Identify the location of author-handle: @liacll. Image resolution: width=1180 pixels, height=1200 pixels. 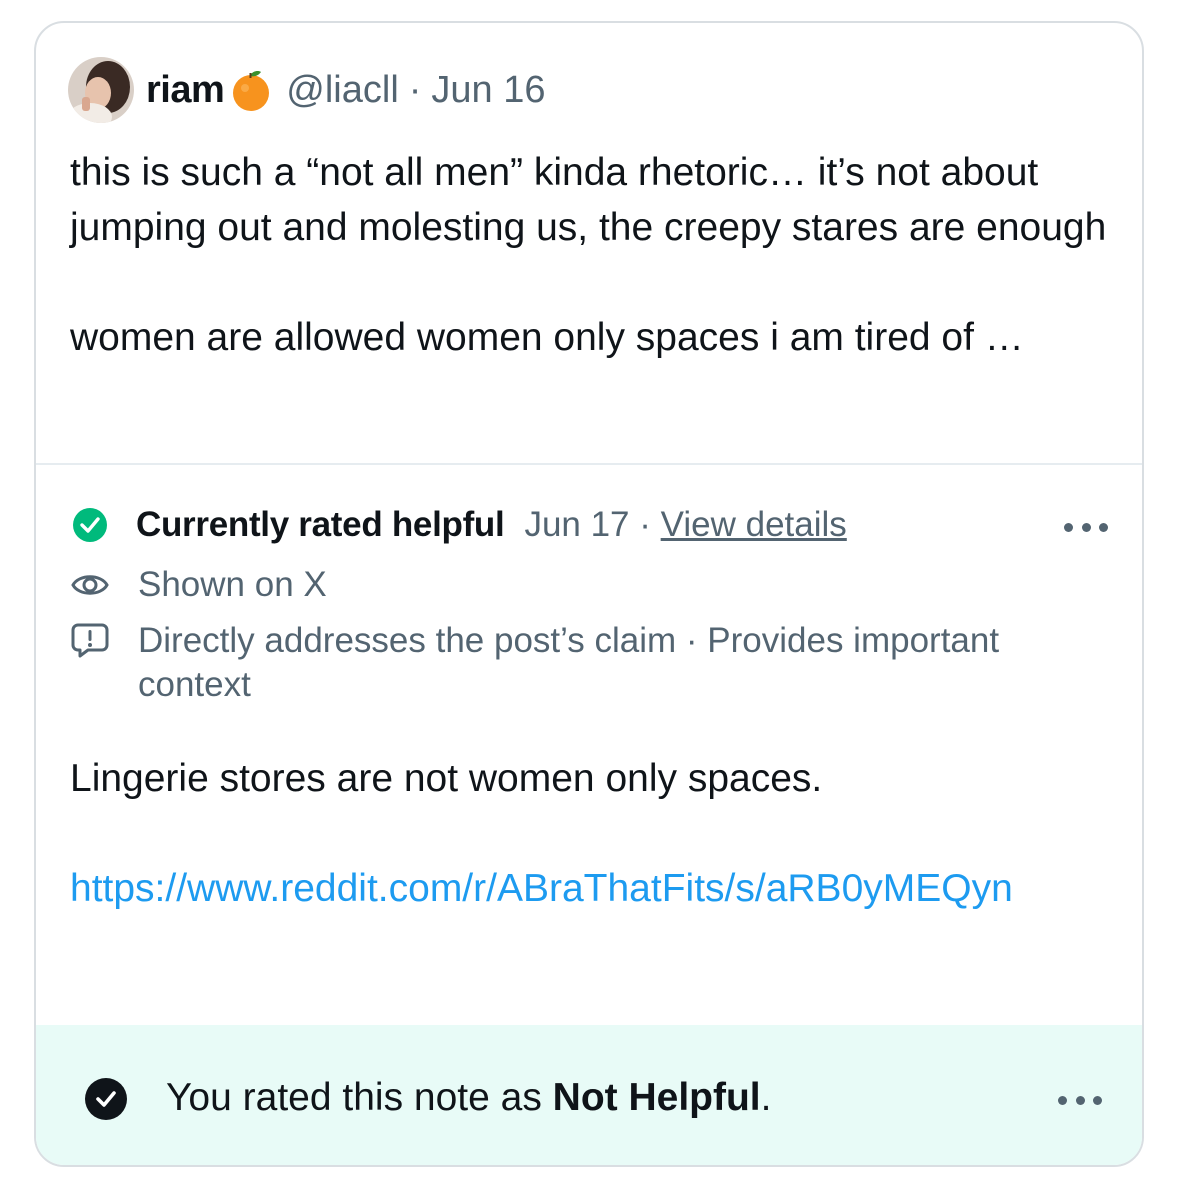
(342, 90).